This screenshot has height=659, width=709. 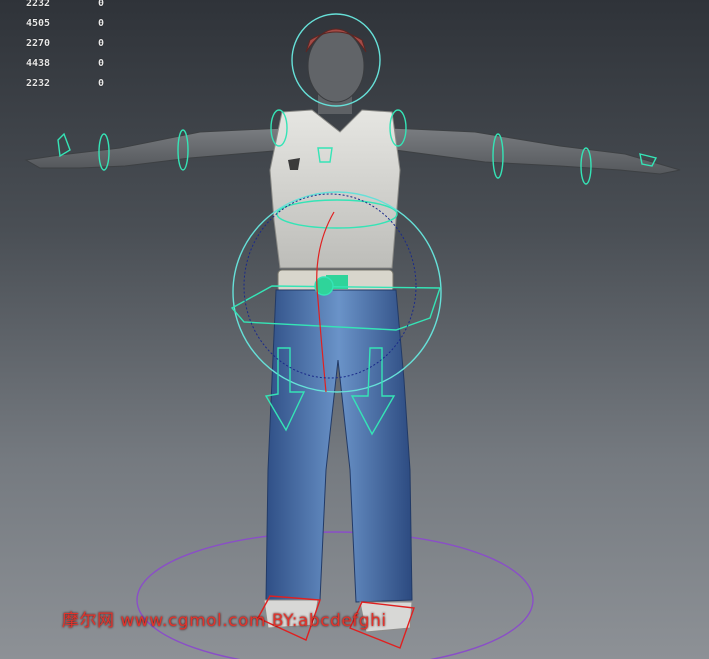 I want to click on poly-count-hud: 2232 0 4505 0 2270 0 4438 0 2232 0, so click(x=55, y=47).